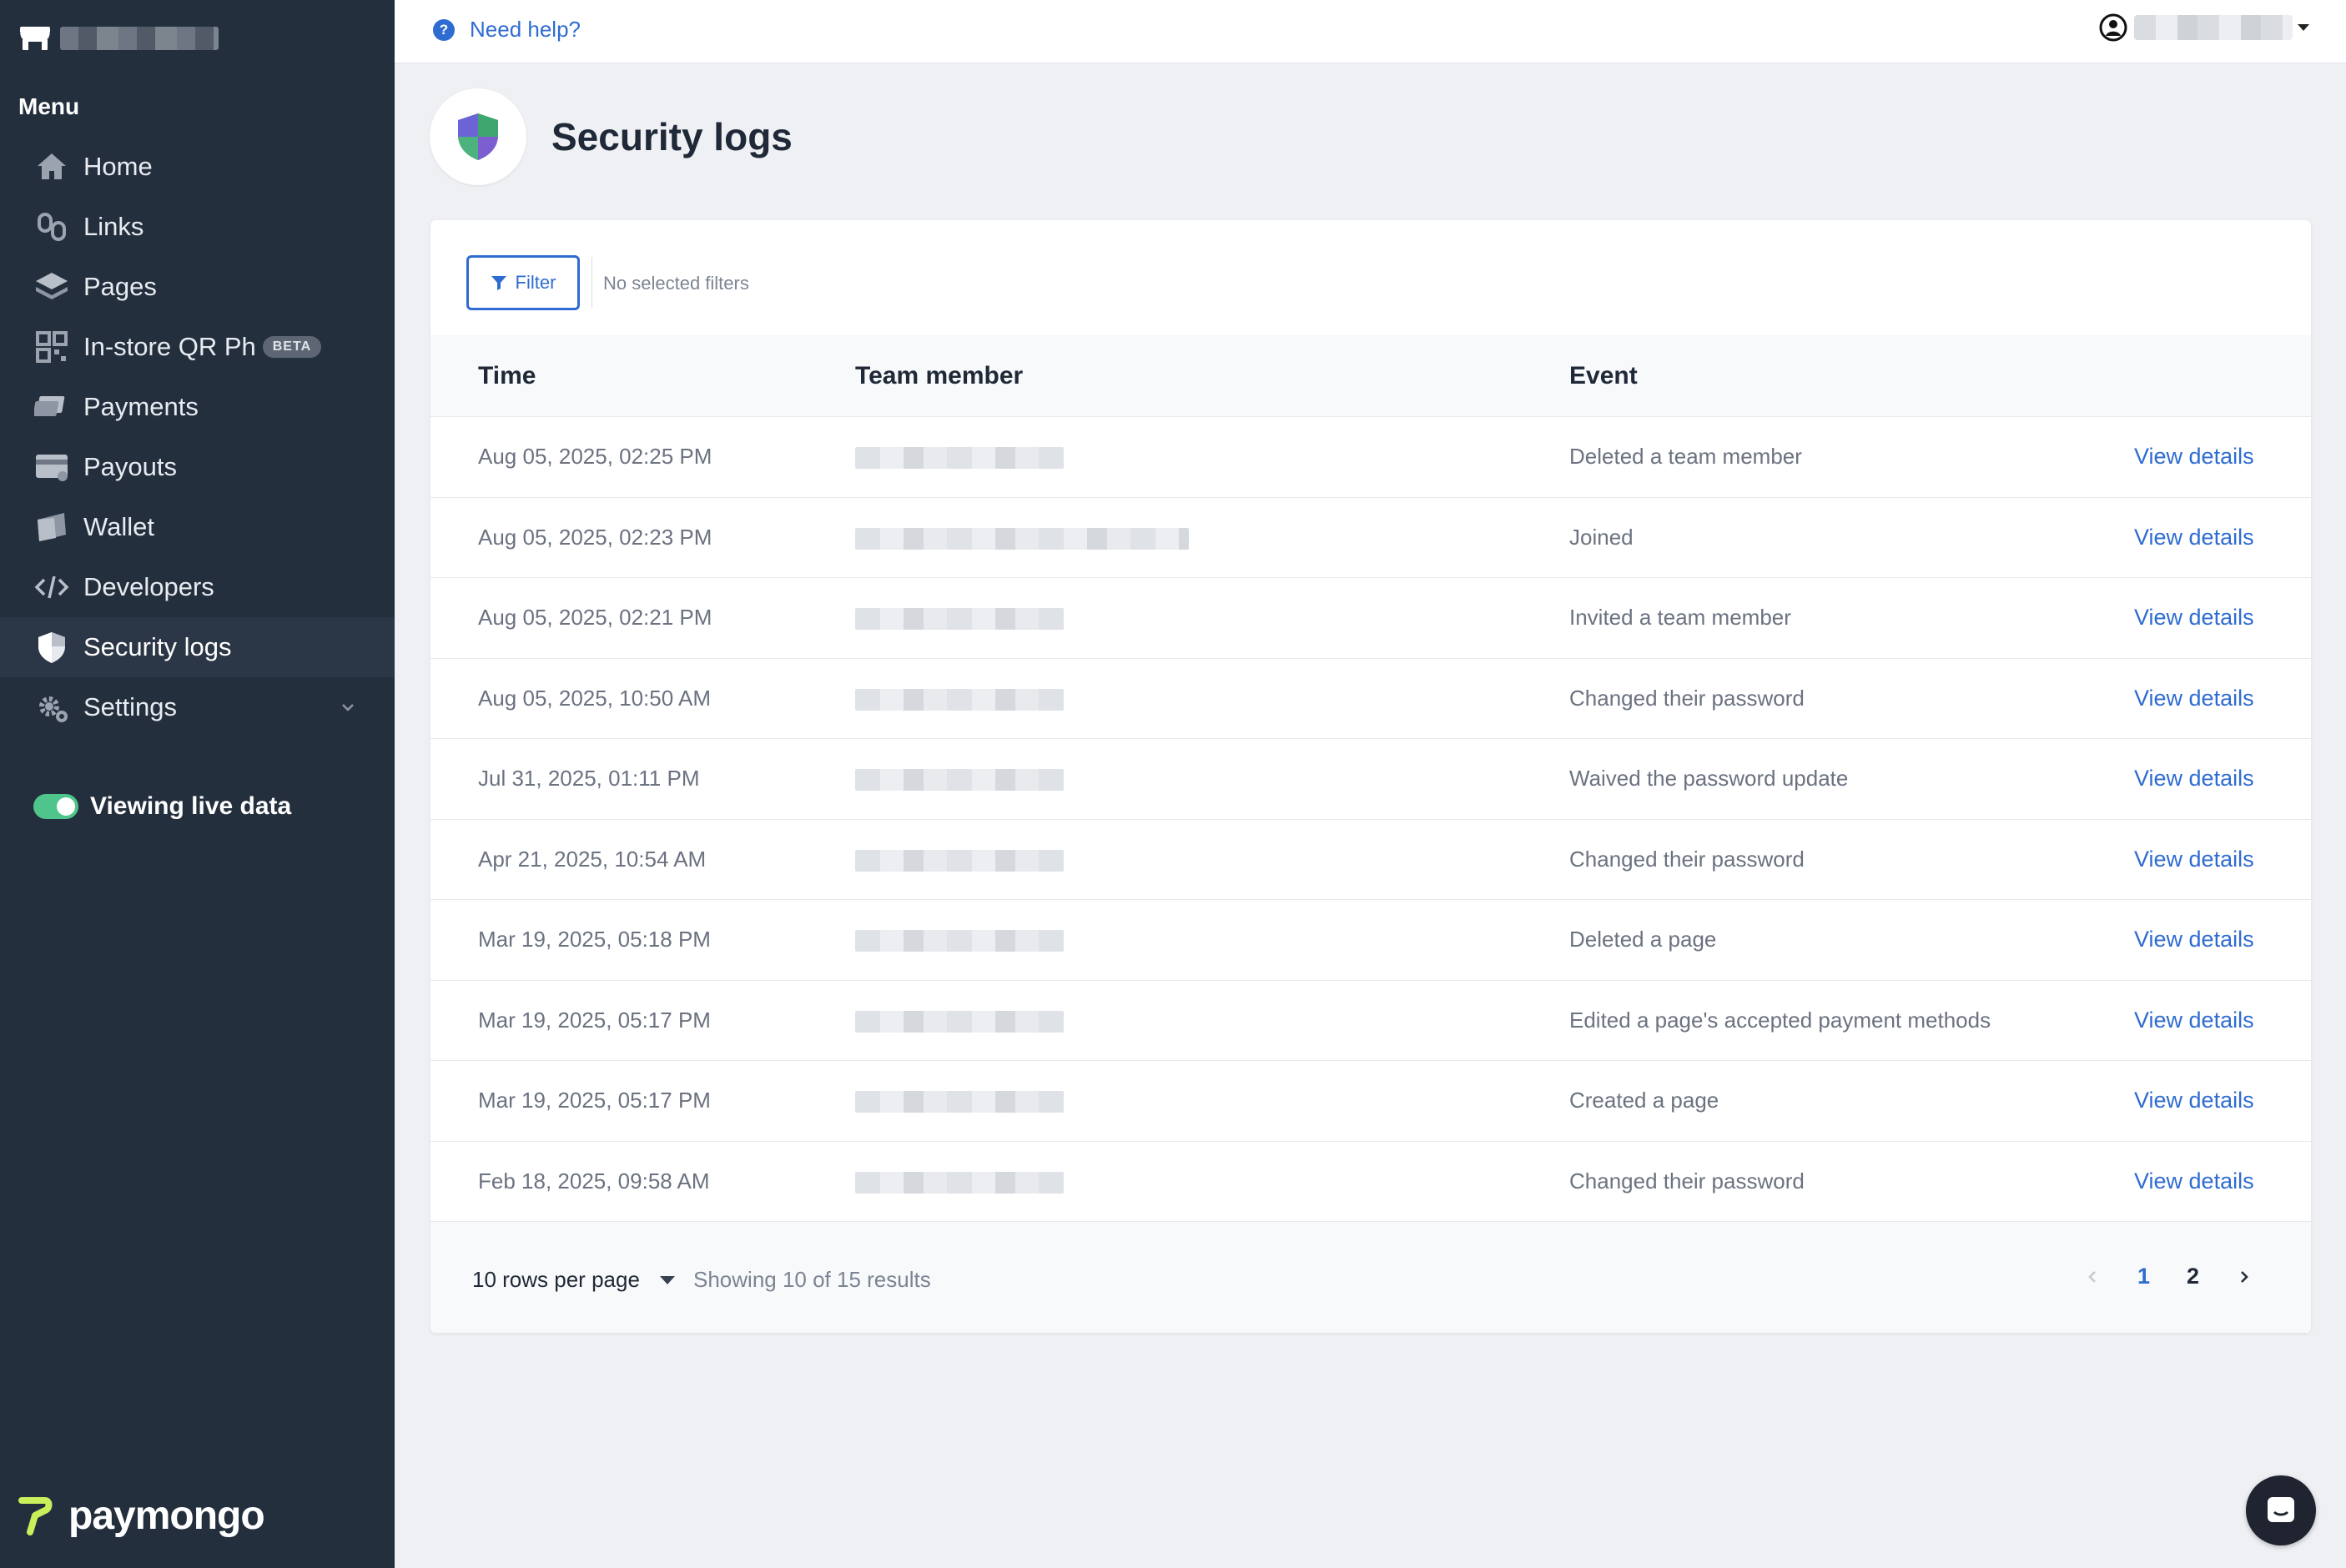 This screenshot has height=1568, width=2346. What do you see at coordinates (1780, 1020) in the screenshot?
I see `cell-event: Edited a page's accepted payment methods` at bounding box center [1780, 1020].